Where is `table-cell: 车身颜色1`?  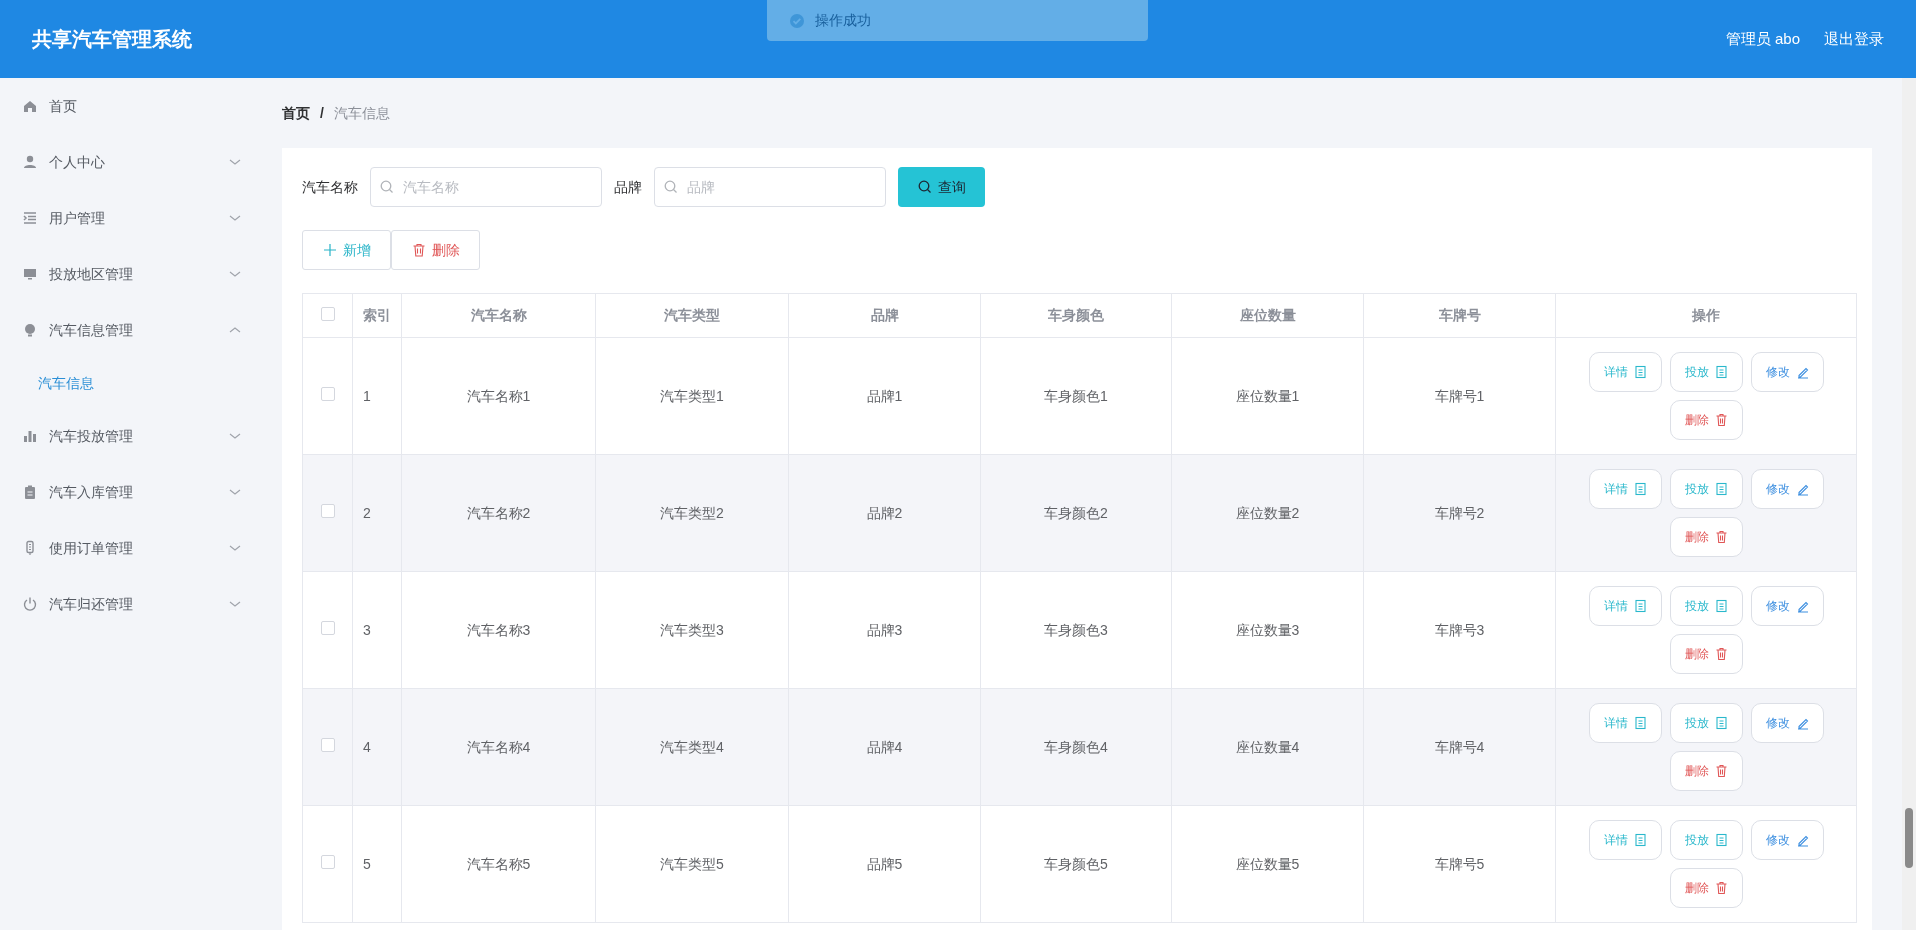 table-cell: 车身颜色1 is located at coordinates (1076, 395).